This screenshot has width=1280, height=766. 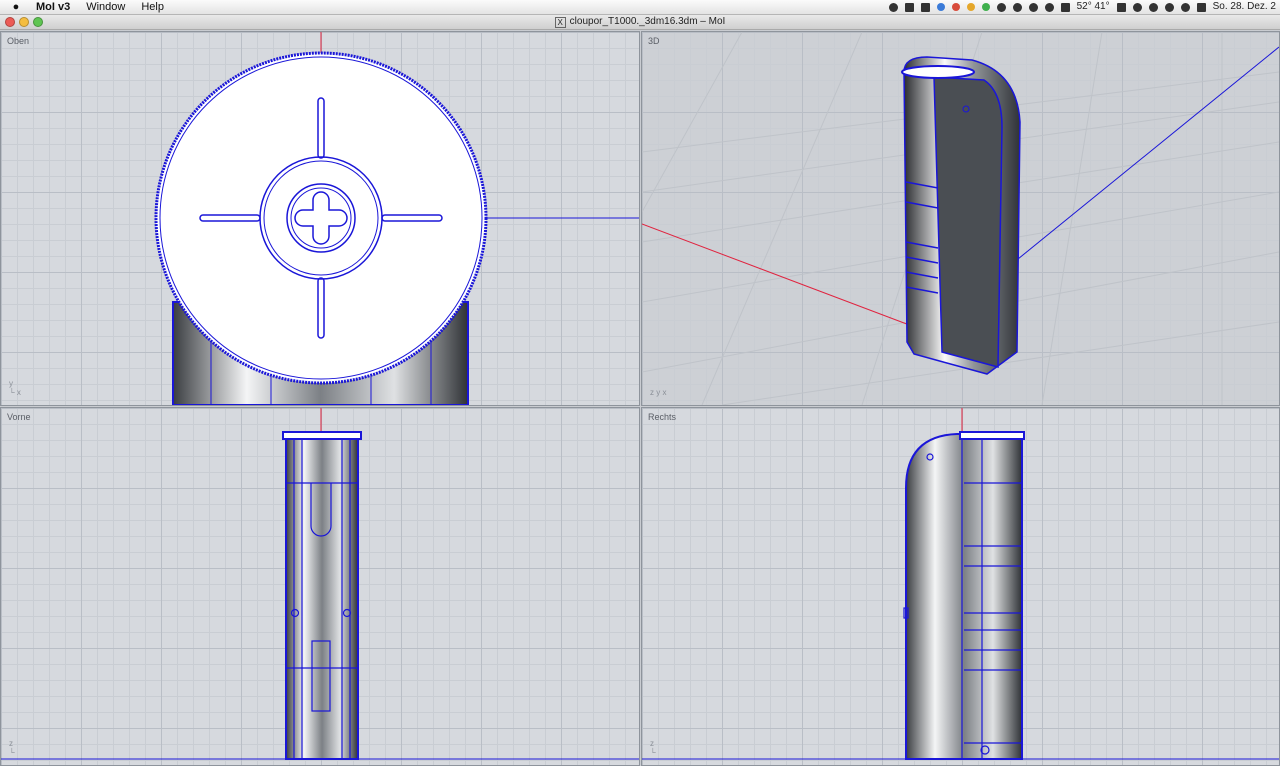 I want to click on temperature-readout: 52° 41°, so click(x=1093, y=7).